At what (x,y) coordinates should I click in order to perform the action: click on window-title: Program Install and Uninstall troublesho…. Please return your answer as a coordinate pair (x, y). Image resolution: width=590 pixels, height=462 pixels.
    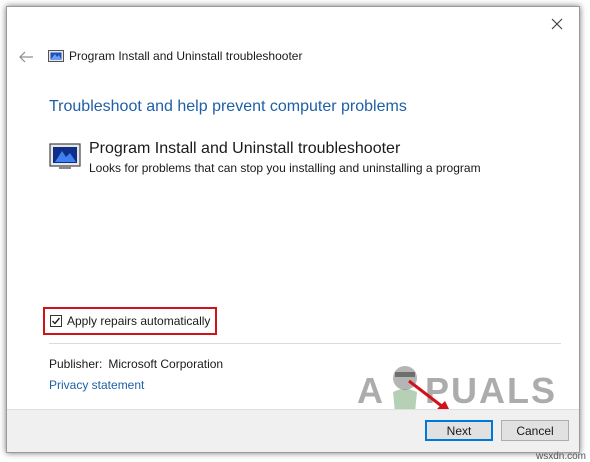
    Looking at the image, I should click on (186, 56).